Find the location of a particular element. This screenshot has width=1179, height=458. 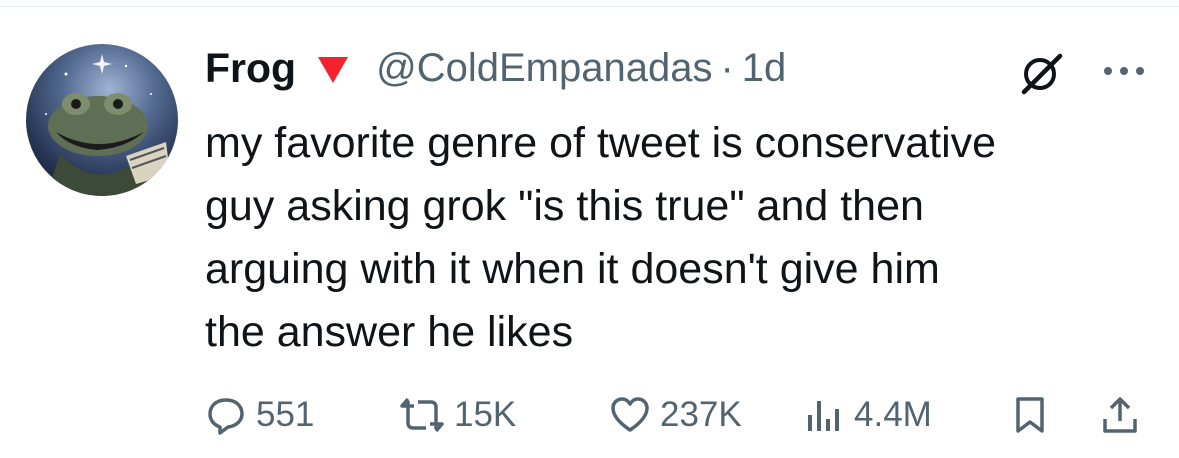

avatar is located at coordinates (102, 120).